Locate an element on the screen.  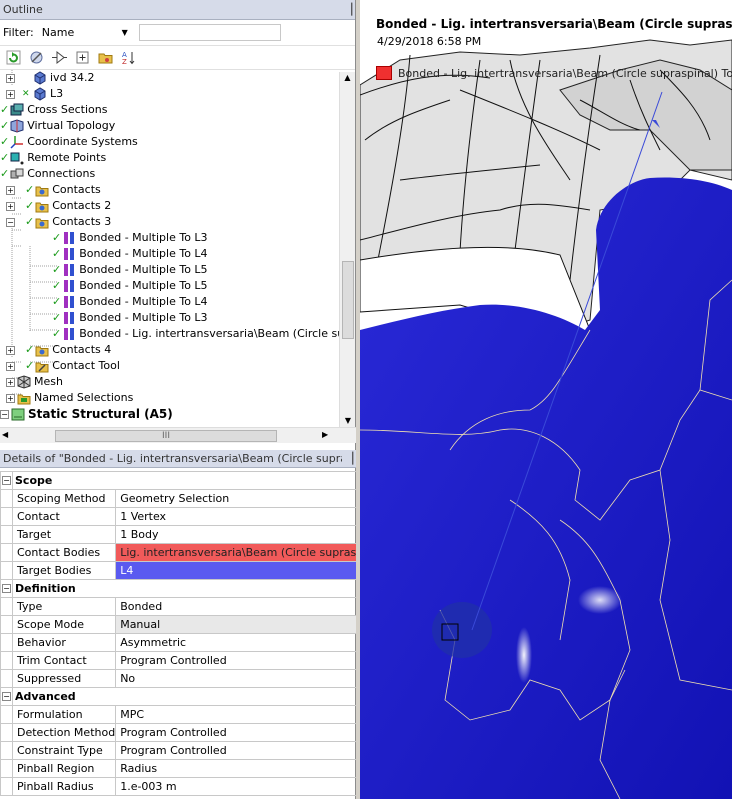
mesh-icon is located at coordinates (24, 382).